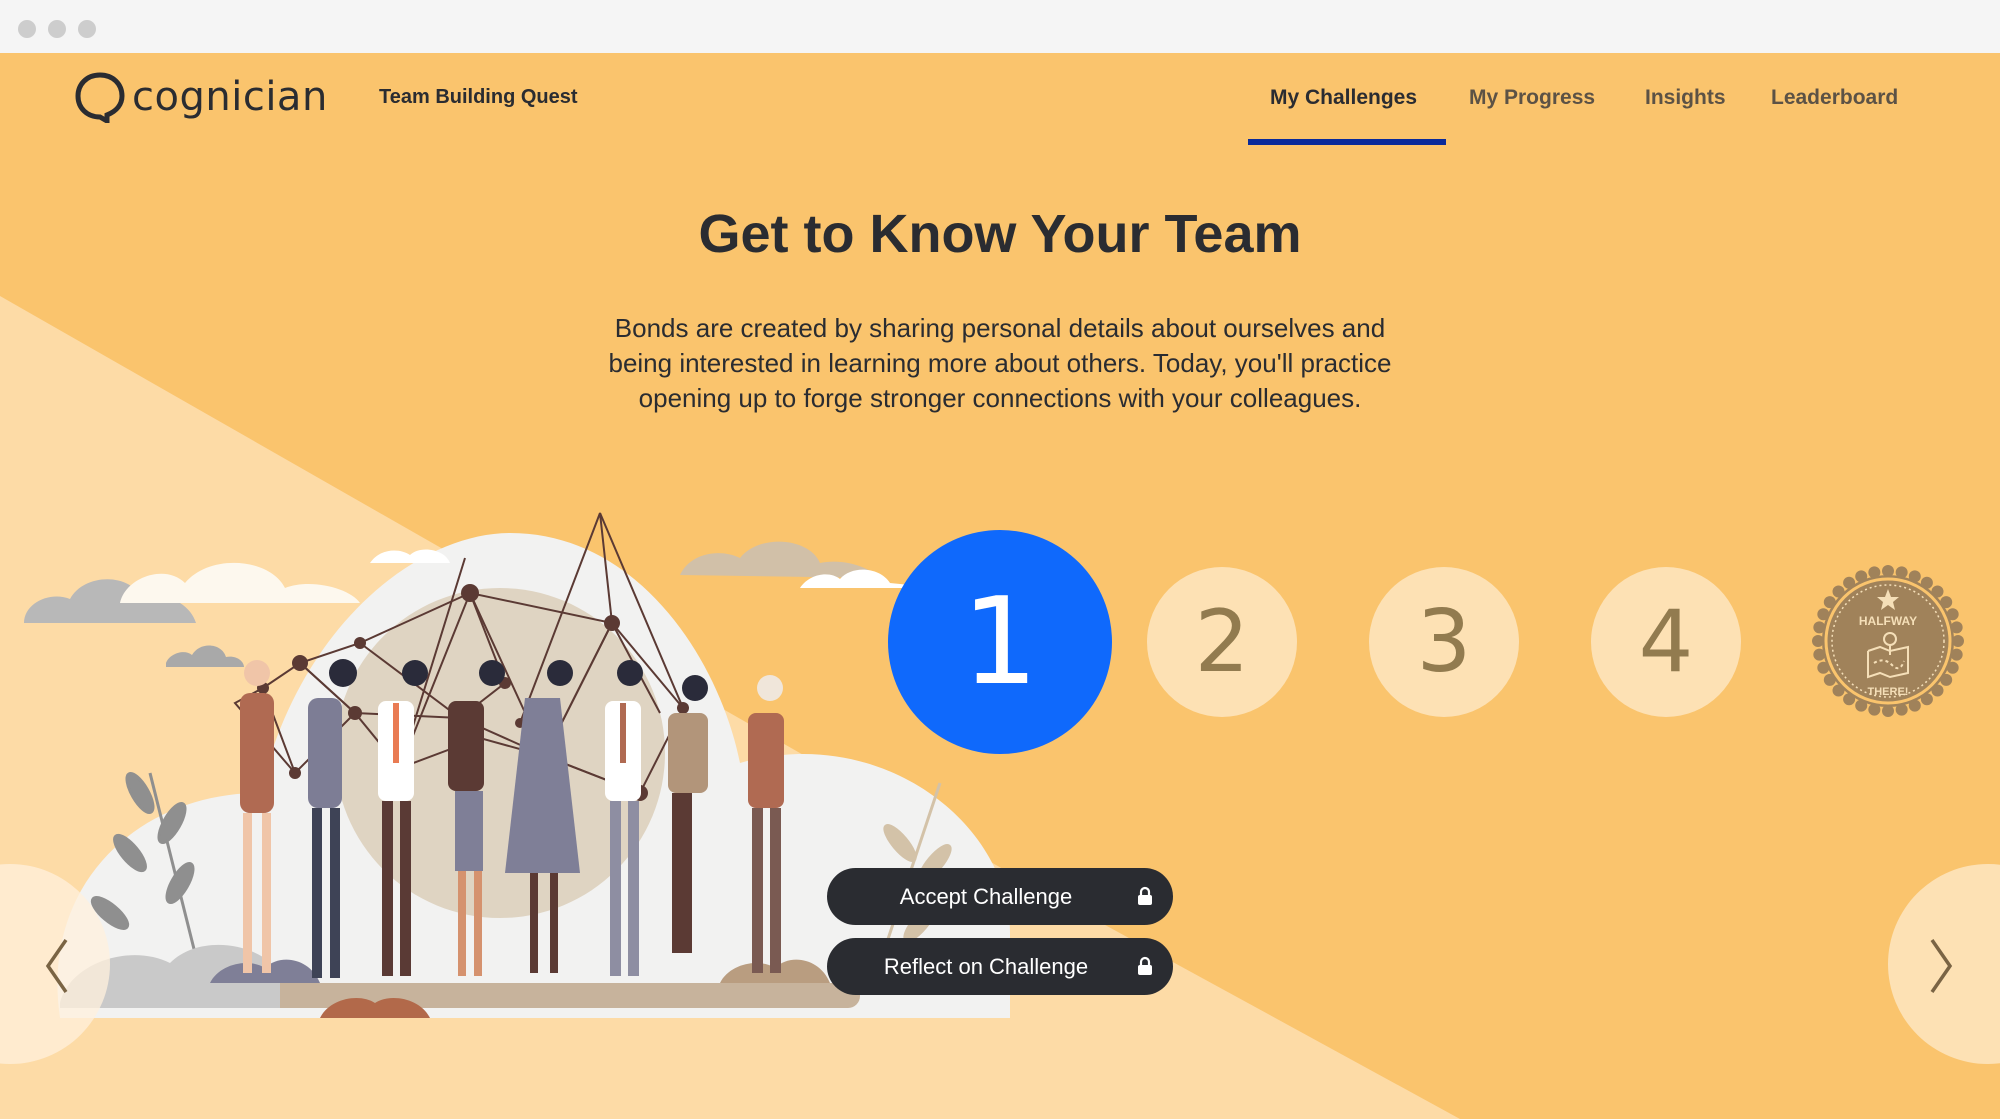  I want to click on badge-seal-icon: HALFWAY THERE!, so click(1888, 641).